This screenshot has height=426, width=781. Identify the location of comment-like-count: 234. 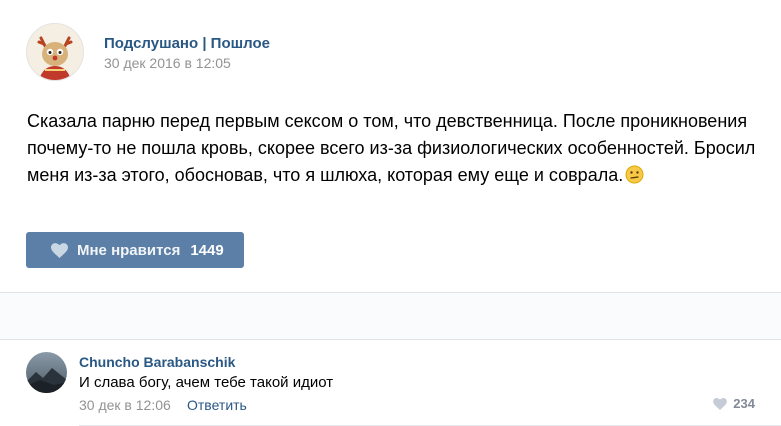
(744, 403).